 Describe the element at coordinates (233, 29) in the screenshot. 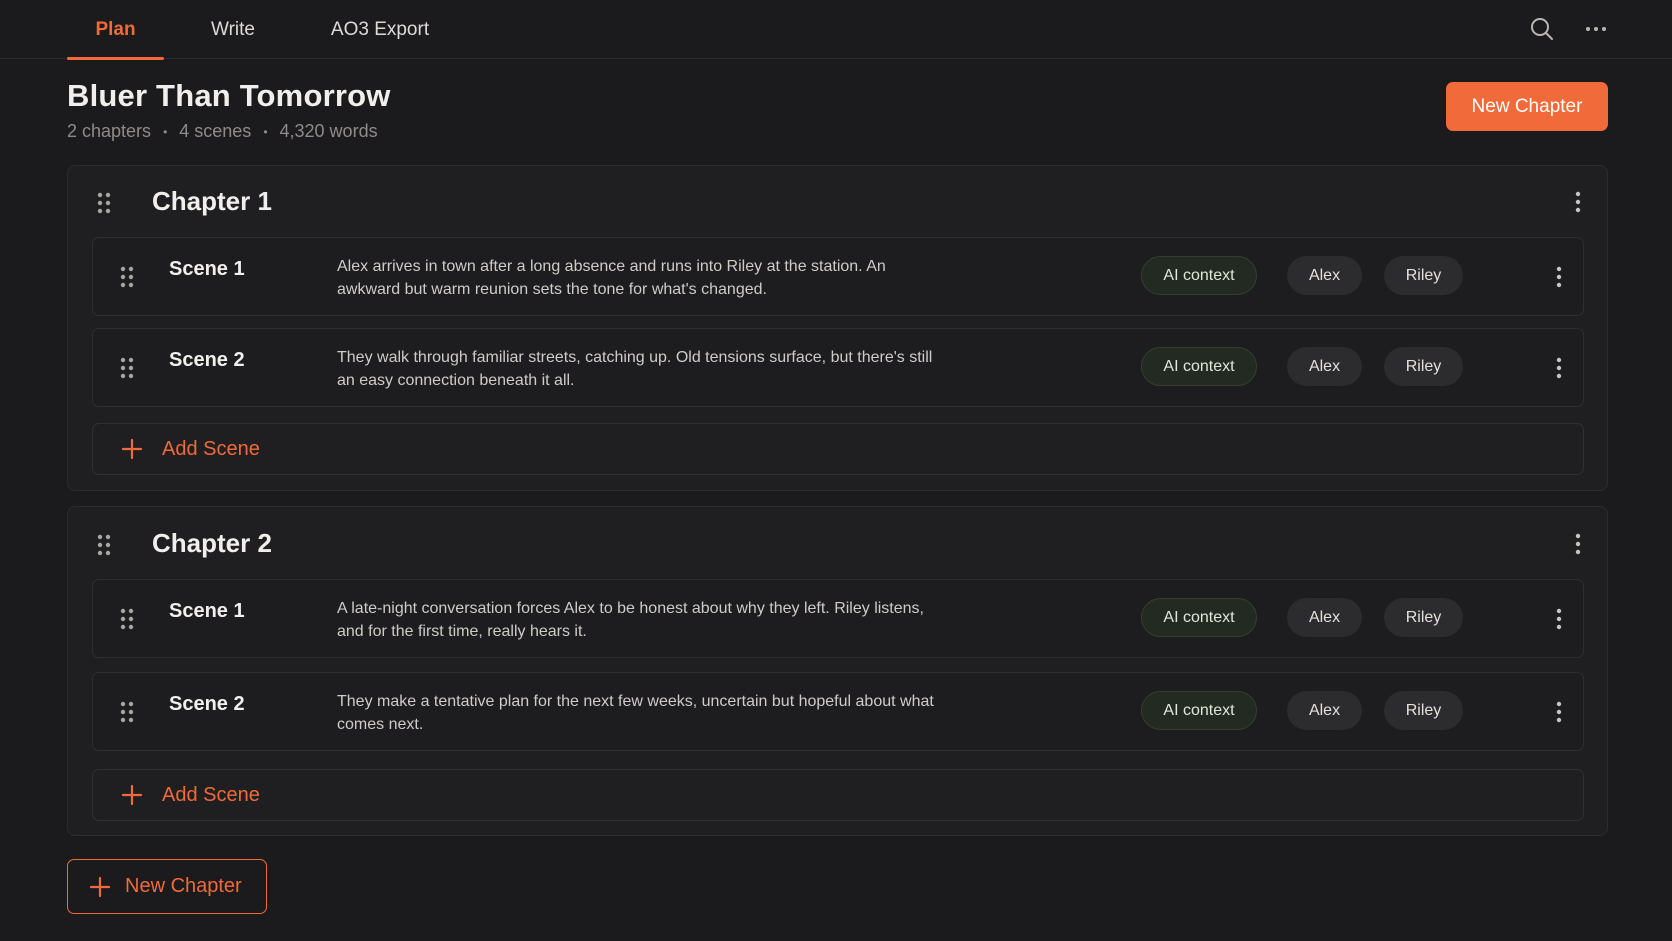

I see `tab-write: Write` at that location.